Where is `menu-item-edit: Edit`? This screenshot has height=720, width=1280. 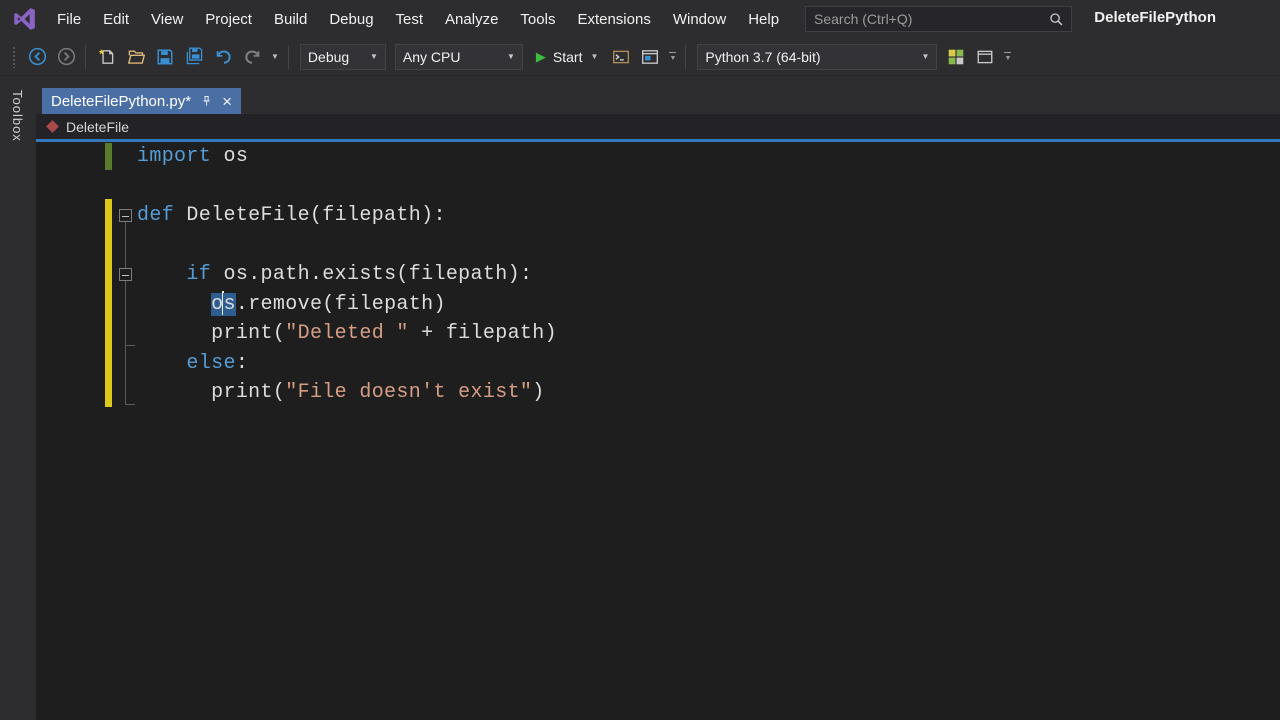
menu-item-edit: Edit is located at coordinates (116, 19).